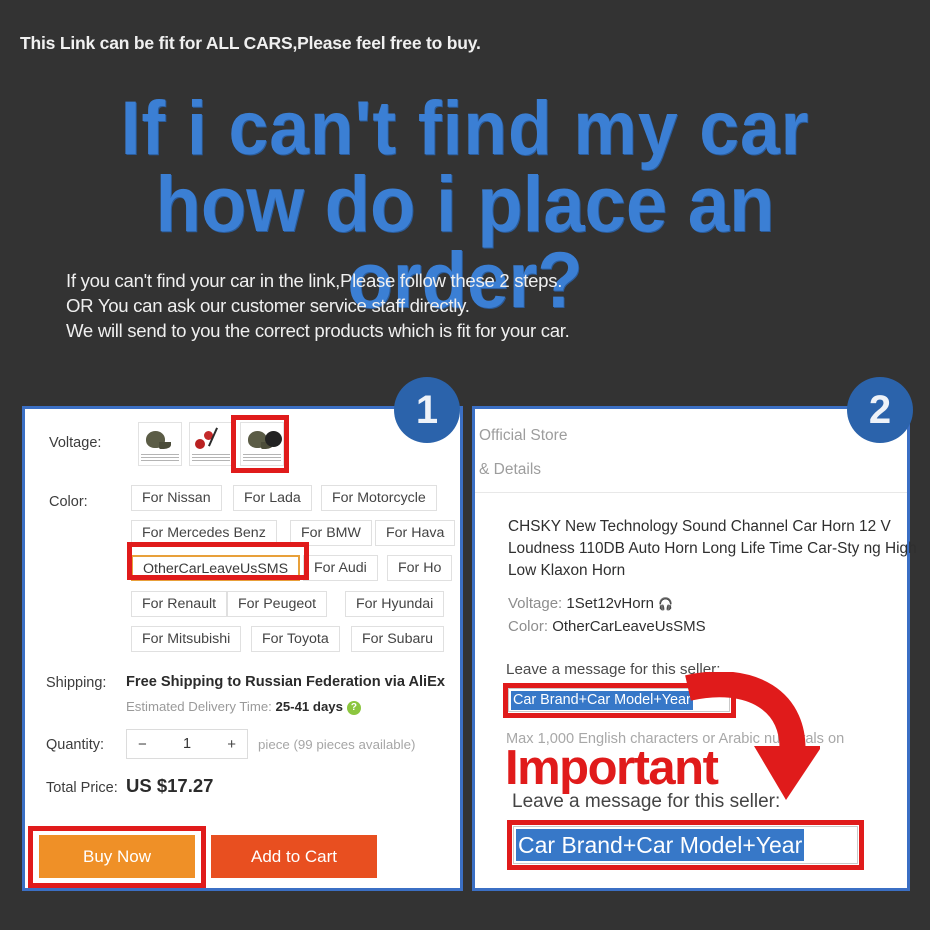  Describe the element at coordinates (295, 639) in the screenshot. I see `color-chip: For Toyota` at that location.